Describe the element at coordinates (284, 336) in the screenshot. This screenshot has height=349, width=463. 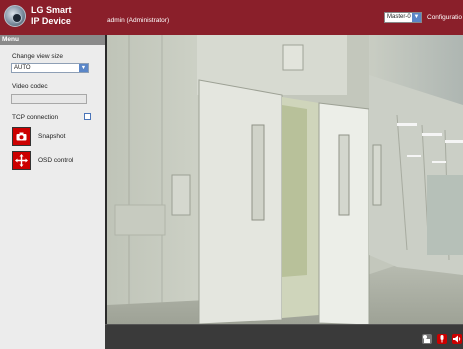
I see `video-control-bar` at that location.